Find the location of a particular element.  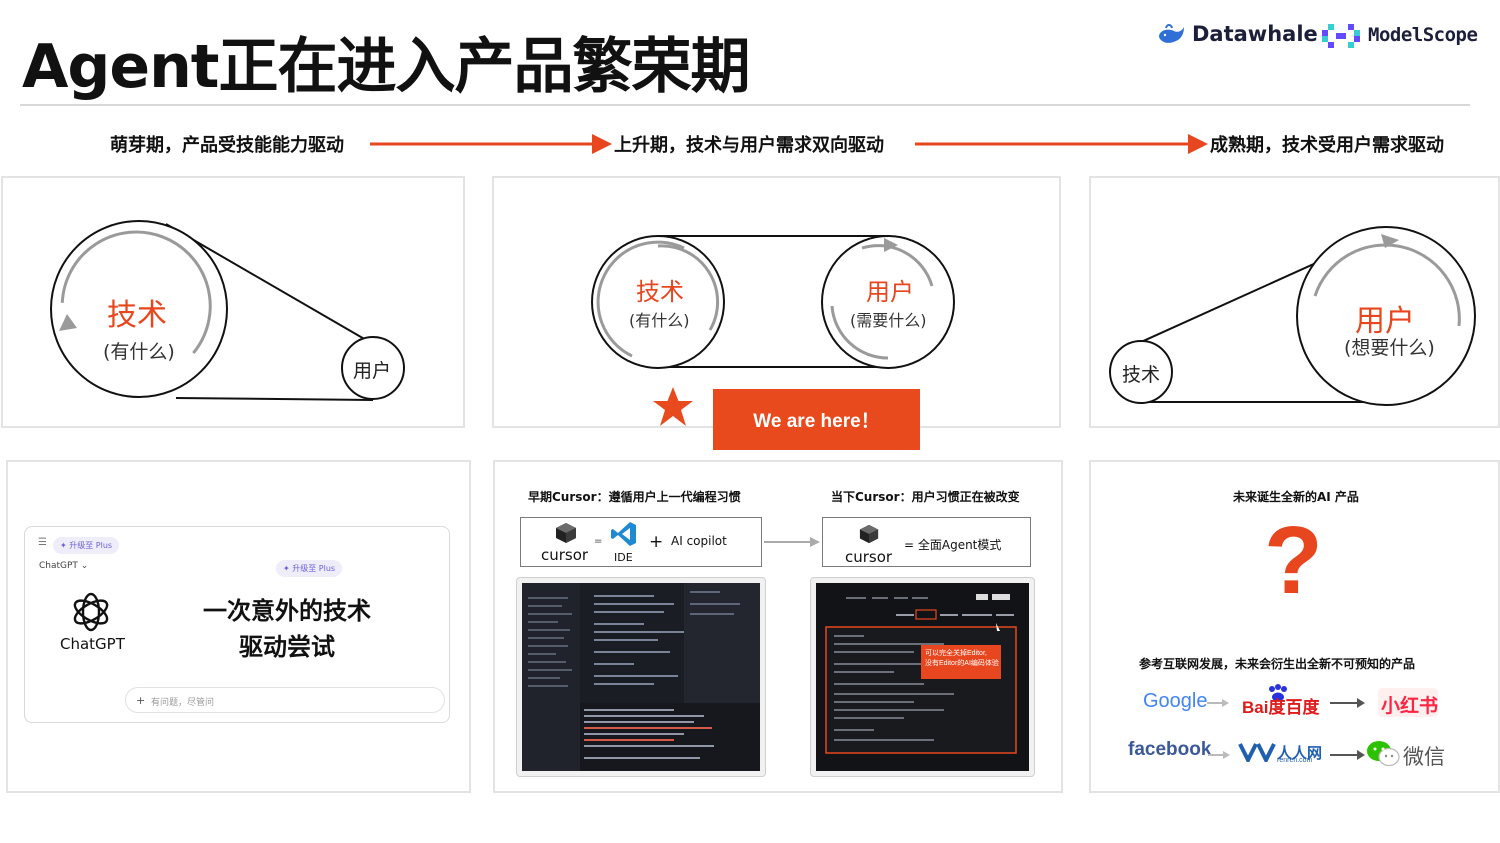

datawhale-logo-text: Datawhale is located at coordinates (1255, 34).